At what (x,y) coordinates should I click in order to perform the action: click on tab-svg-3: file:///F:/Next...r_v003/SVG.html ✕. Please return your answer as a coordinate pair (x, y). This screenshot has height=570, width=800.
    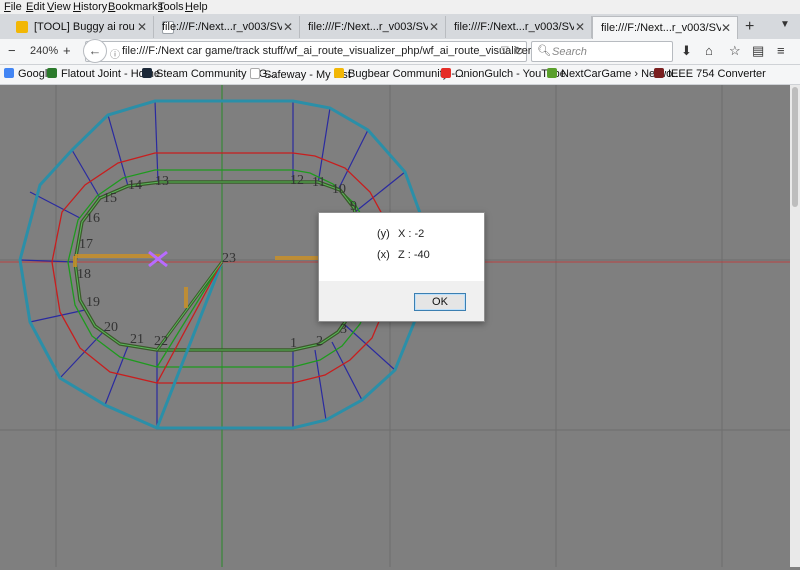
    Looking at the image, I should click on (519, 27).